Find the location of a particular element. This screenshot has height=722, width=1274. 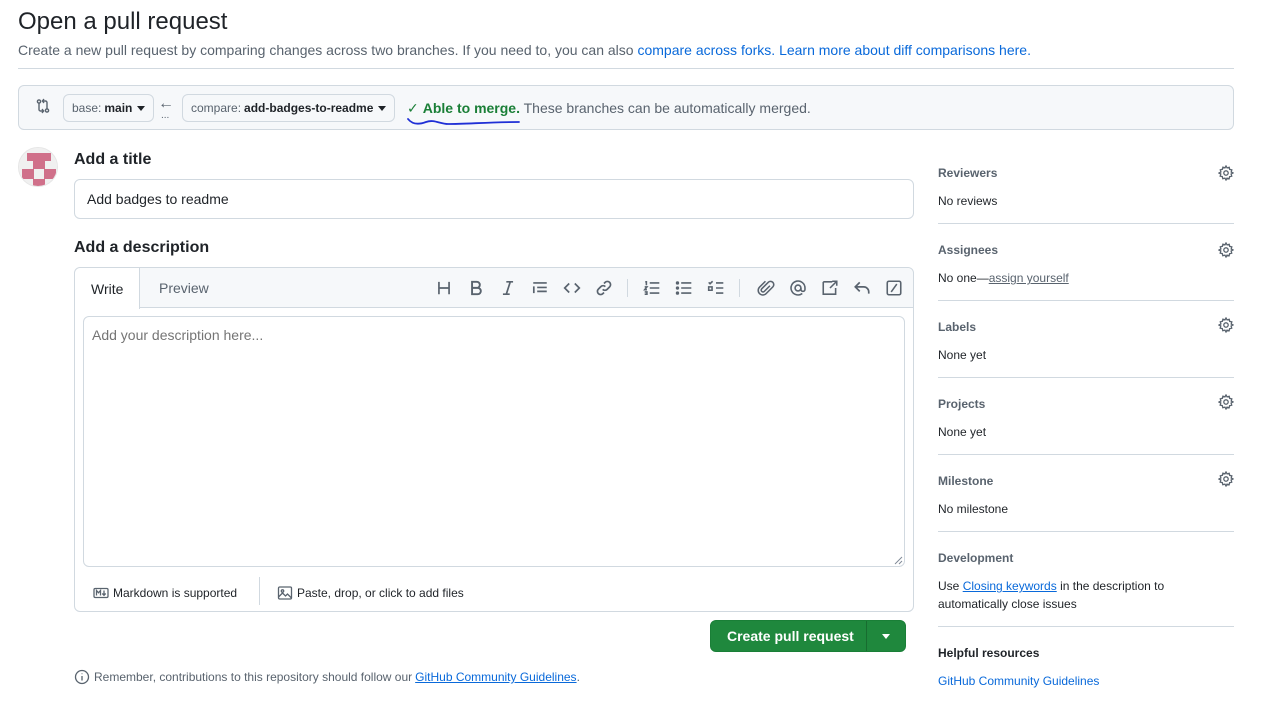

sidebar-reviewers: Reviewers No reviews is located at coordinates (1086, 188).